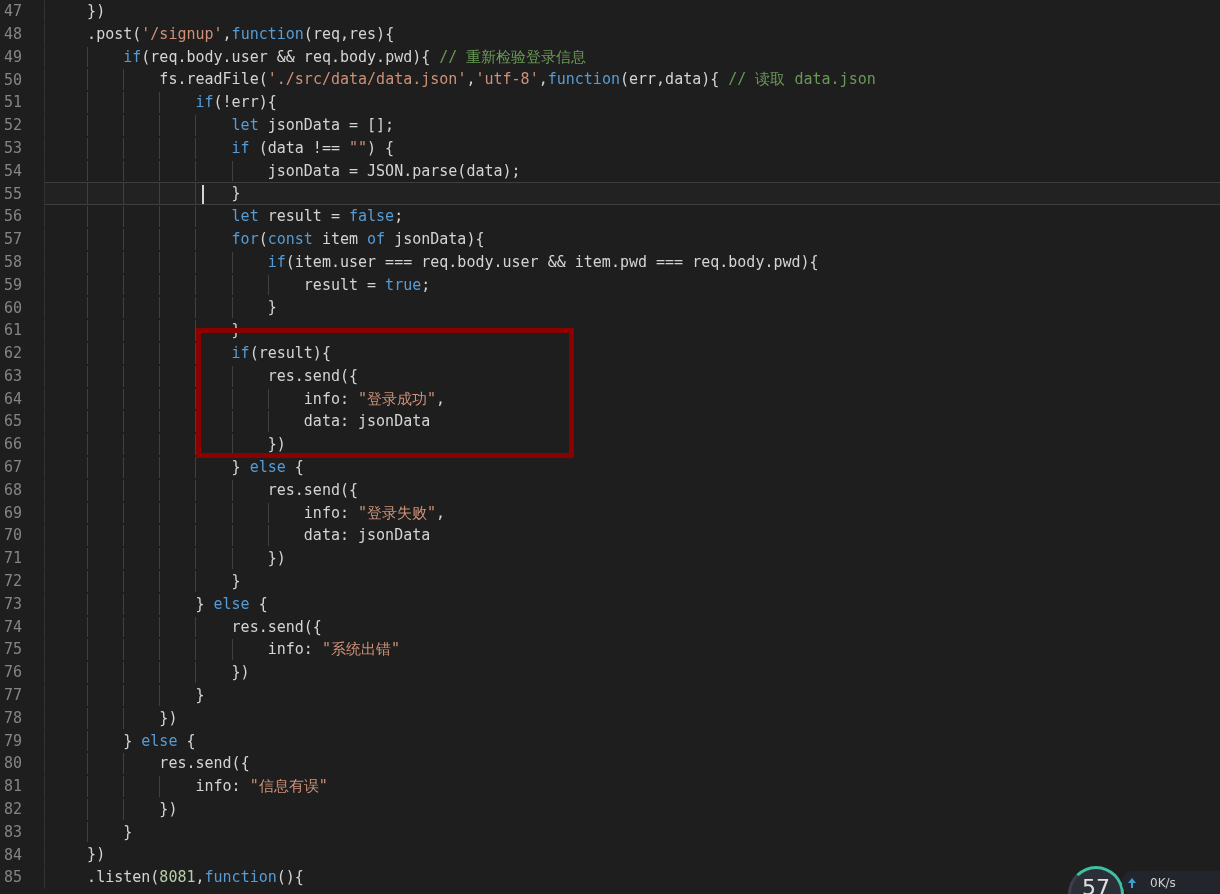  What do you see at coordinates (13, 627) in the screenshot?
I see `line-number: 74` at bounding box center [13, 627].